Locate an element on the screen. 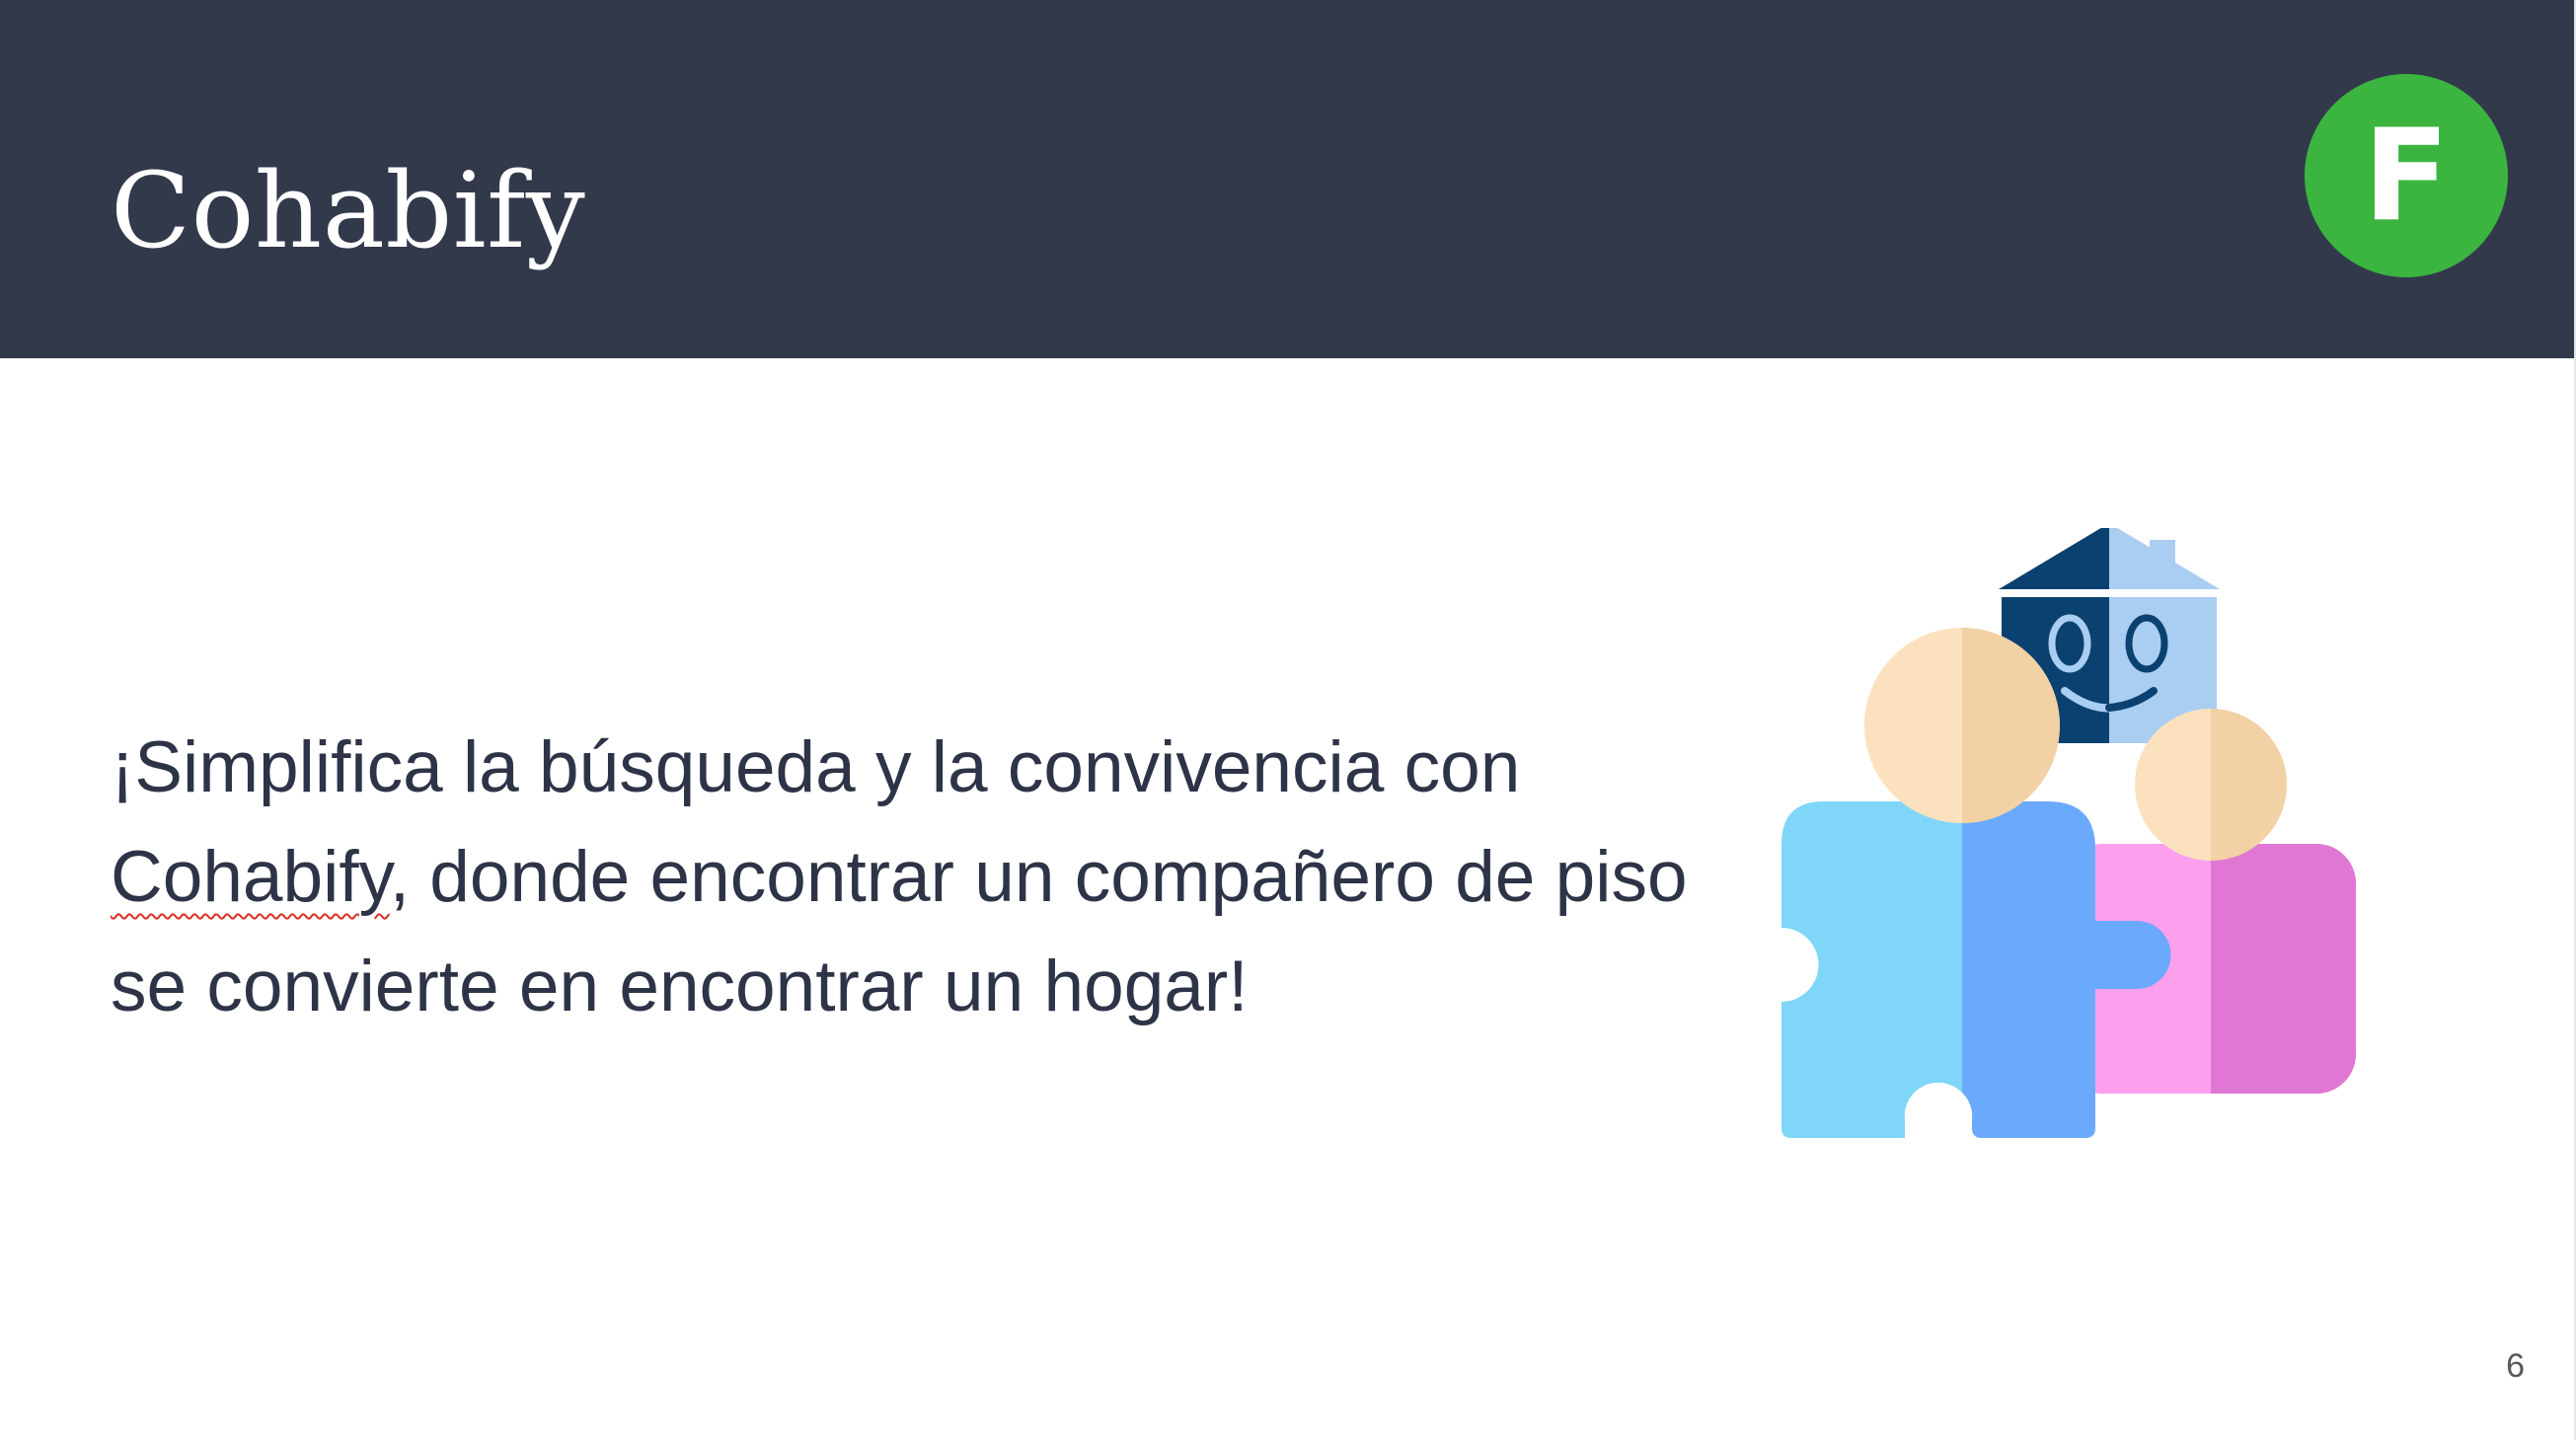 This screenshot has height=1440, width=2576. small-person-icon is located at coordinates (2209, 902).